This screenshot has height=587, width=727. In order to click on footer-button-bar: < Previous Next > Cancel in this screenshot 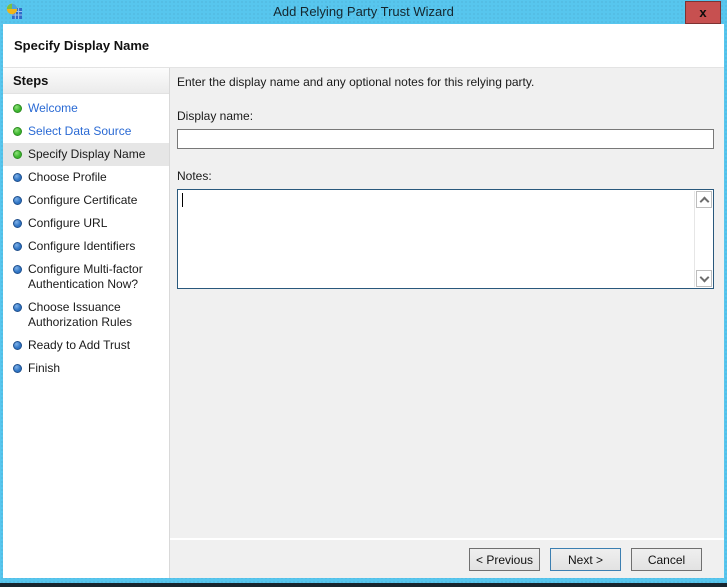, I will do `click(447, 559)`.